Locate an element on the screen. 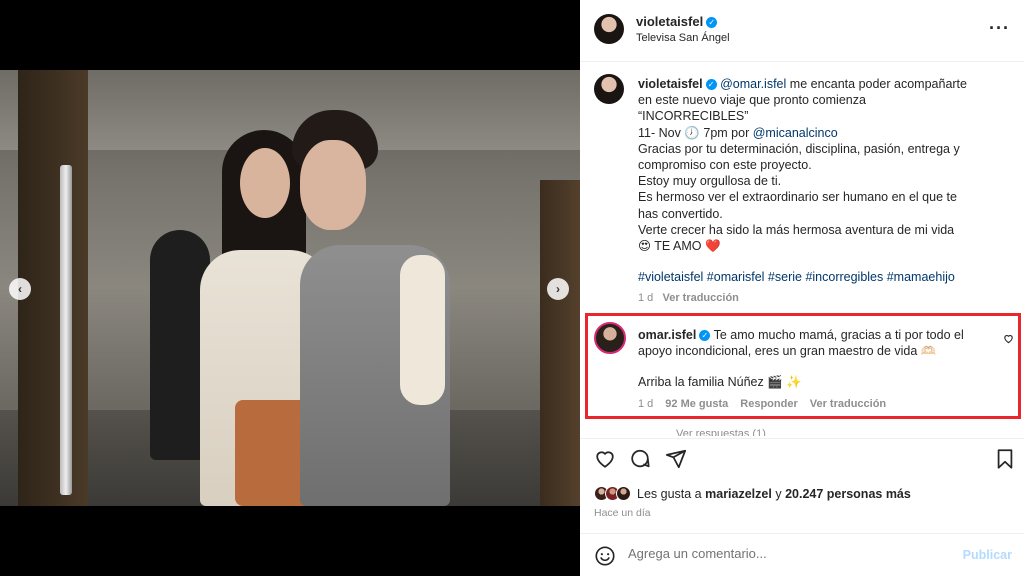 This screenshot has width=1024, height=576. author-username-row: violetaisfel ✓ is located at coordinates (677, 21).